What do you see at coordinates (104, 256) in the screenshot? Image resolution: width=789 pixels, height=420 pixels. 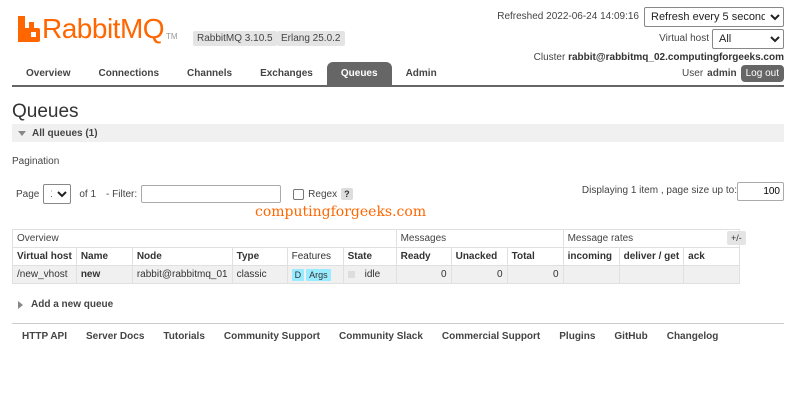 I see `col-name: Name` at bounding box center [104, 256].